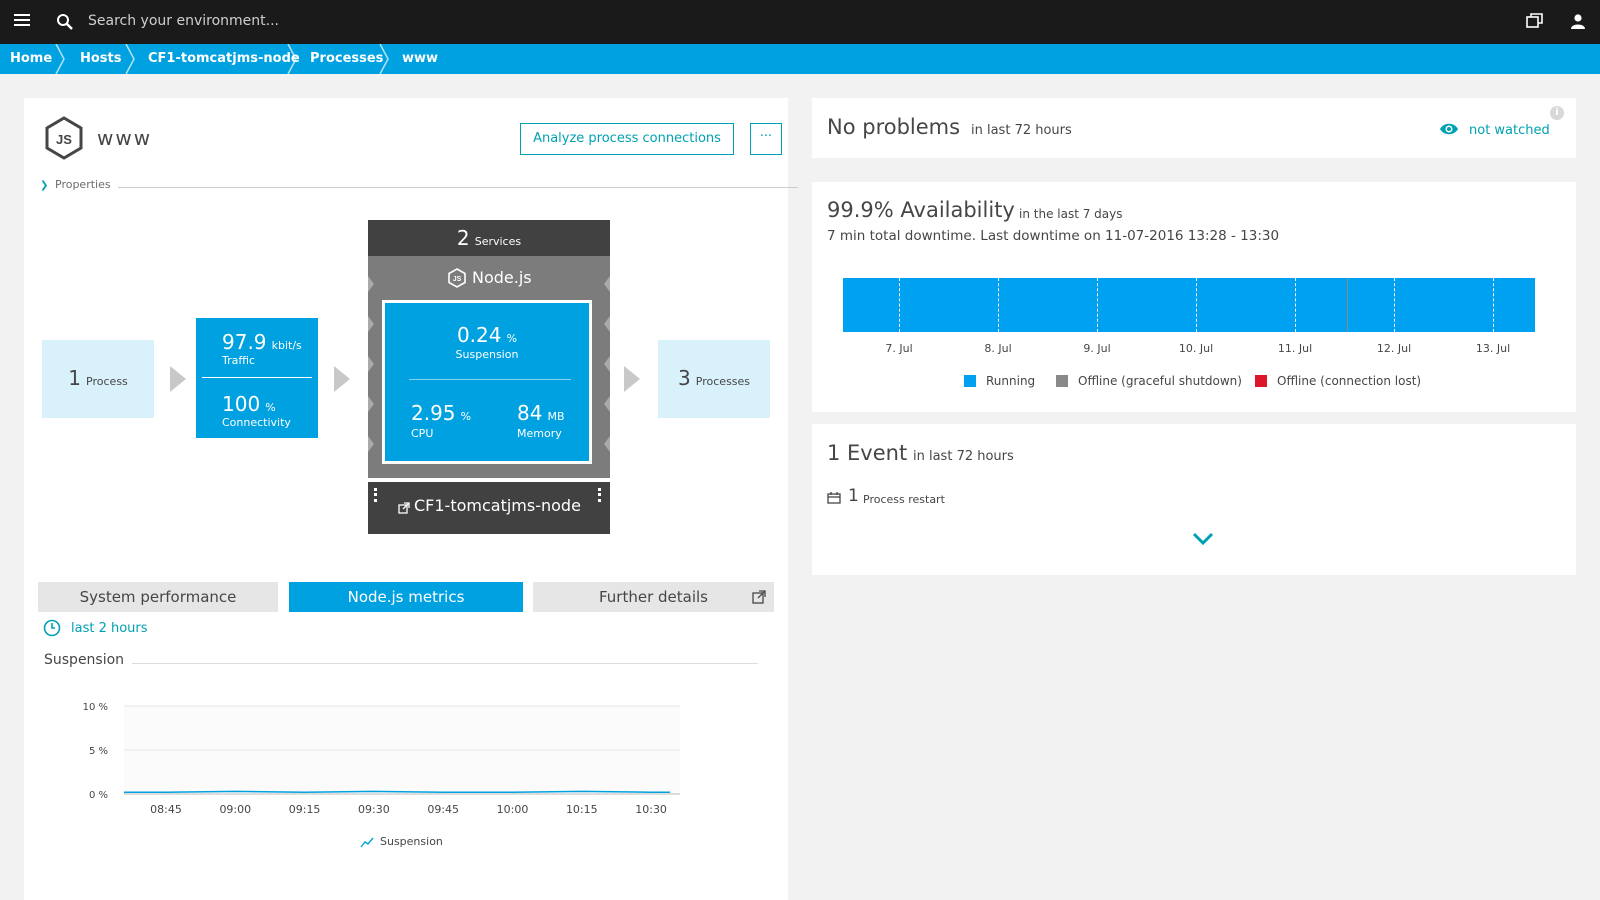  What do you see at coordinates (397, 791) in the screenshot?
I see `suspension-series-line` at bounding box center [397, 791].